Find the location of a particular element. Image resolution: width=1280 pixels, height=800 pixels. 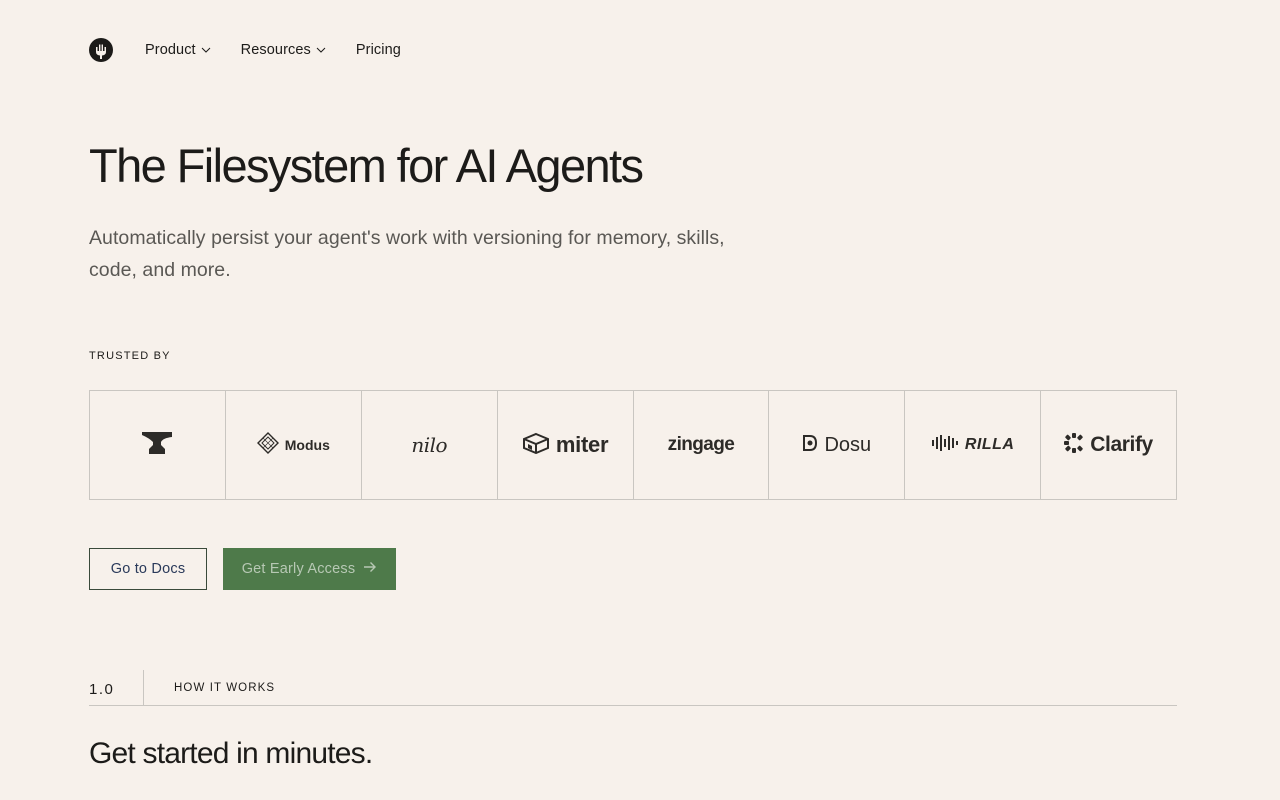

diamond-icon is located at coordinates (267, 445).